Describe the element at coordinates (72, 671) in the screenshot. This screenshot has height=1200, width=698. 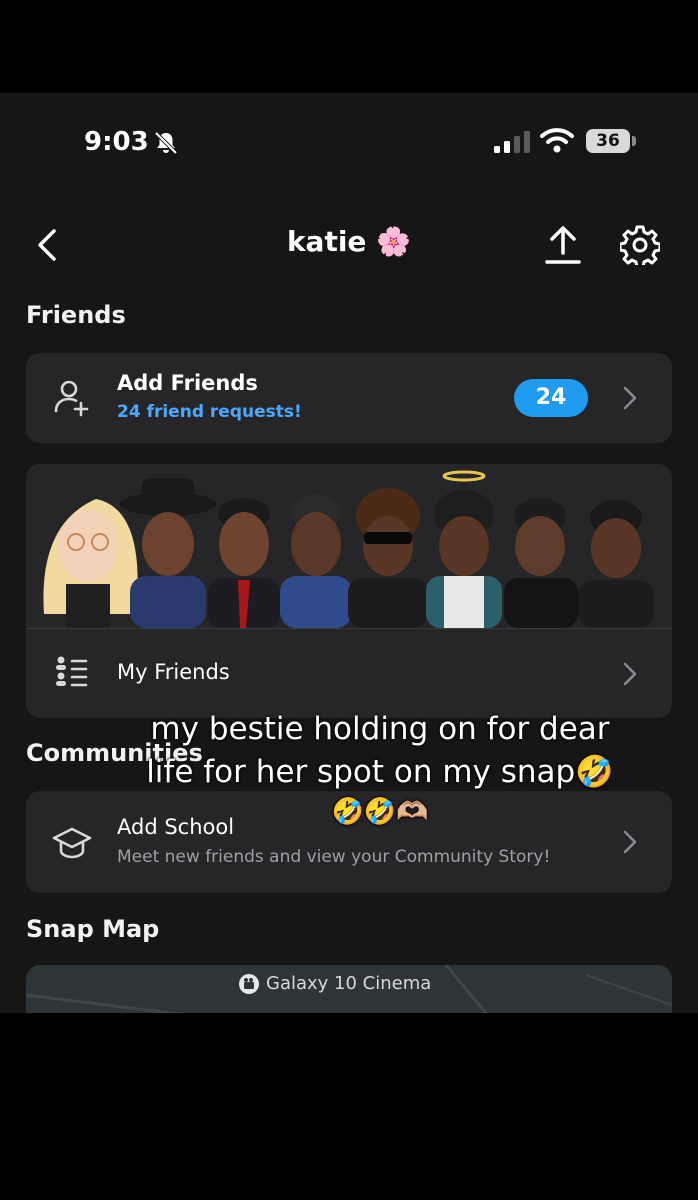
I see `friends-list-icon` at that location.